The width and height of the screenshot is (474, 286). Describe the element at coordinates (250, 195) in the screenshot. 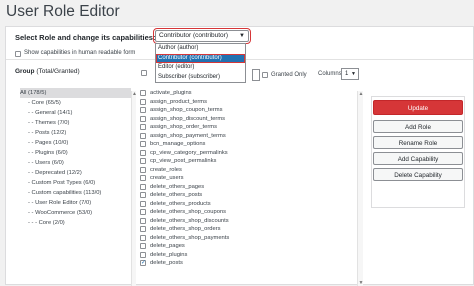

I see `capability-row: delete_others_posts` at that location.